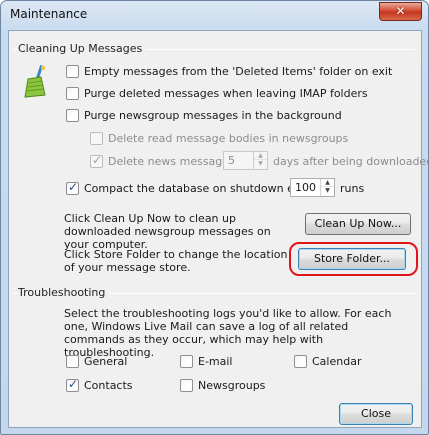 The image size is (429, 435). I want to click on compact-runs-spinner: 100 ▲ ▼, so click(312, 187).